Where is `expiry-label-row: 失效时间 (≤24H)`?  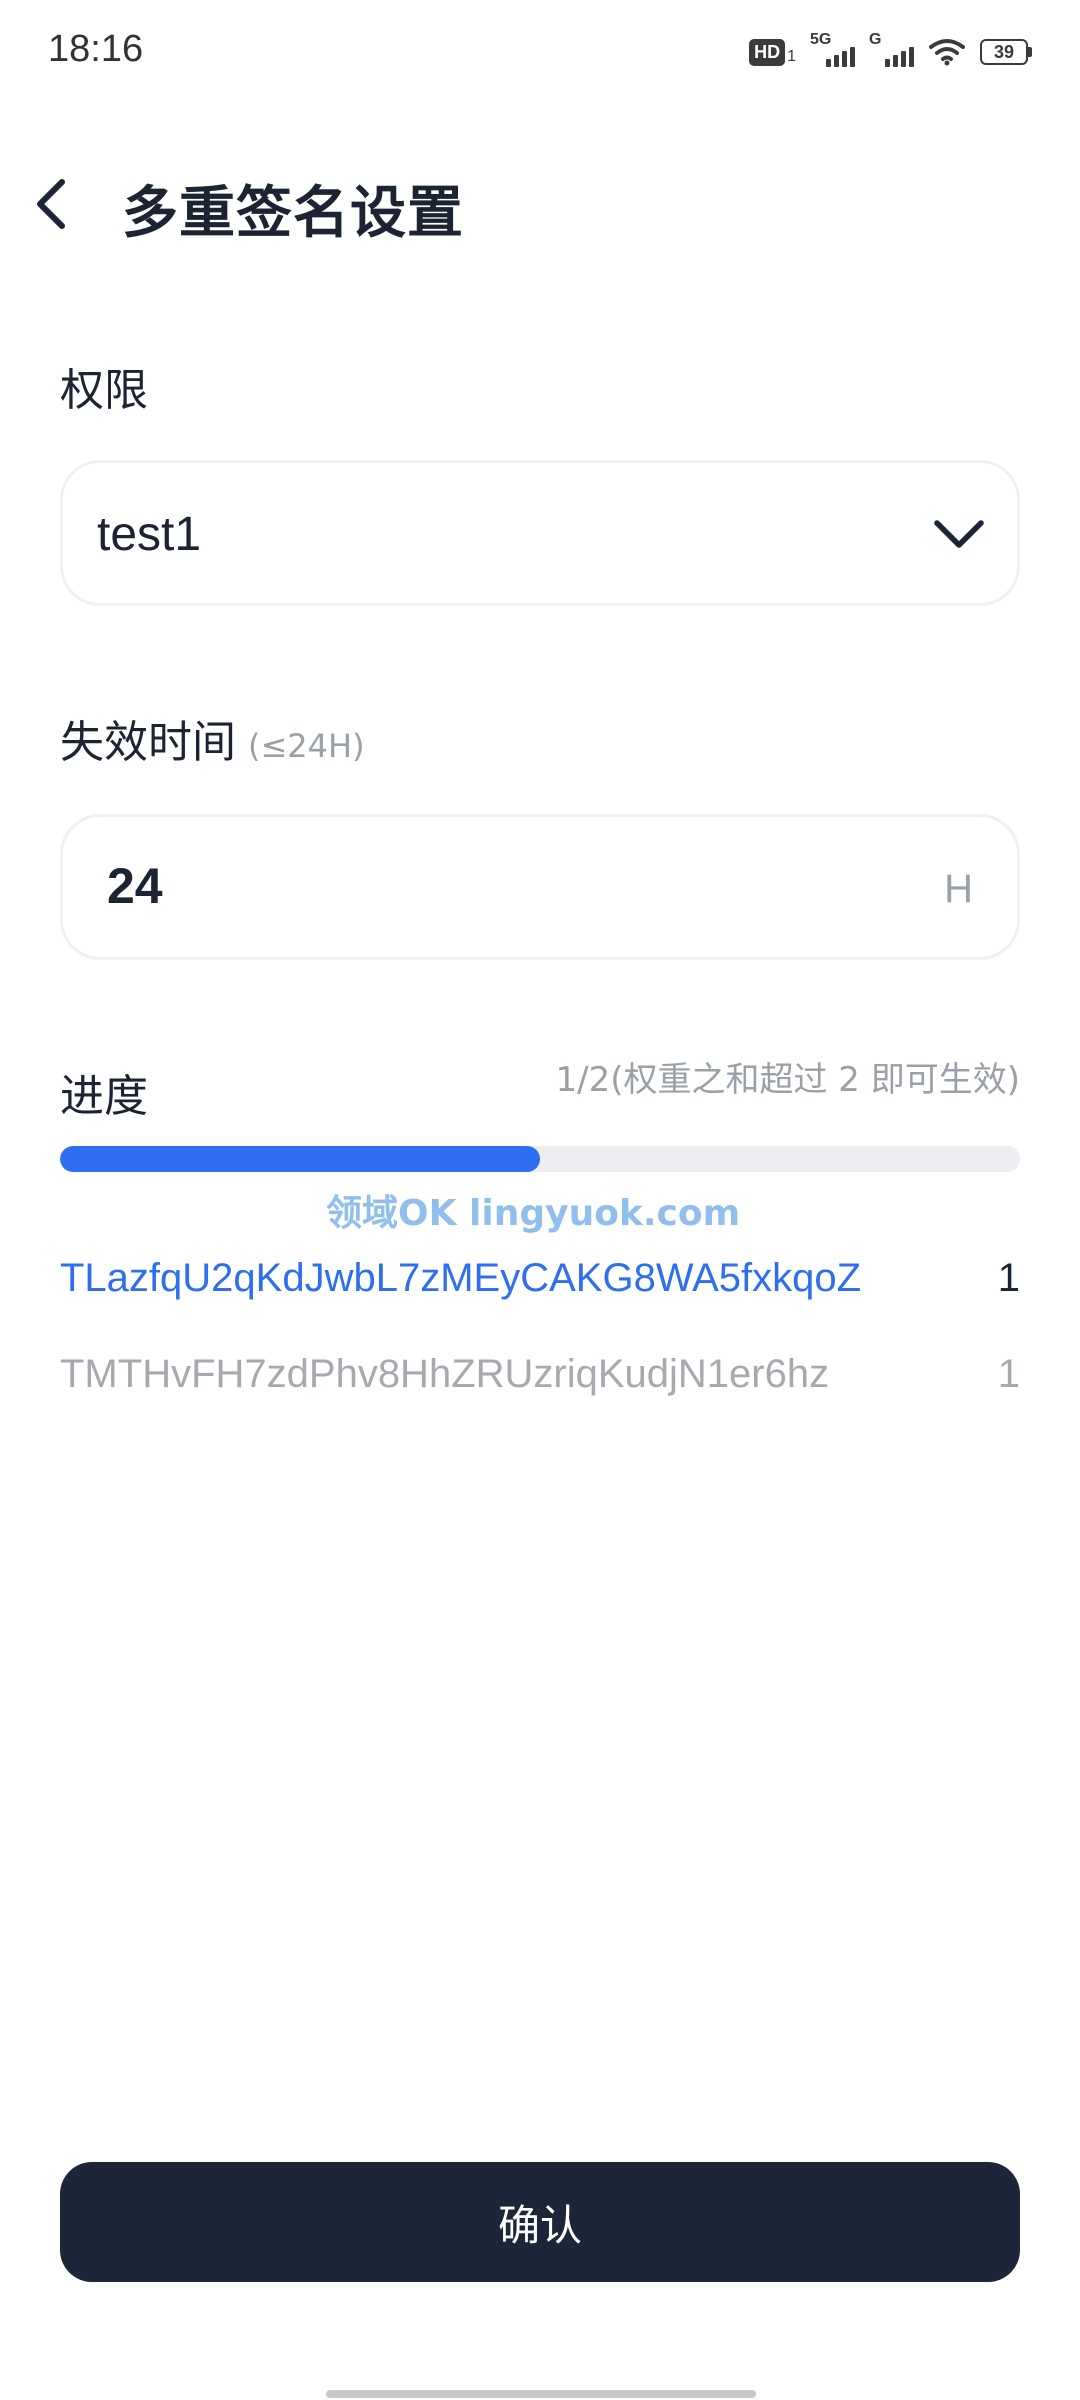 expiry-label-row: 失效时间 (≤24H) is located at coordinates (212, 738).